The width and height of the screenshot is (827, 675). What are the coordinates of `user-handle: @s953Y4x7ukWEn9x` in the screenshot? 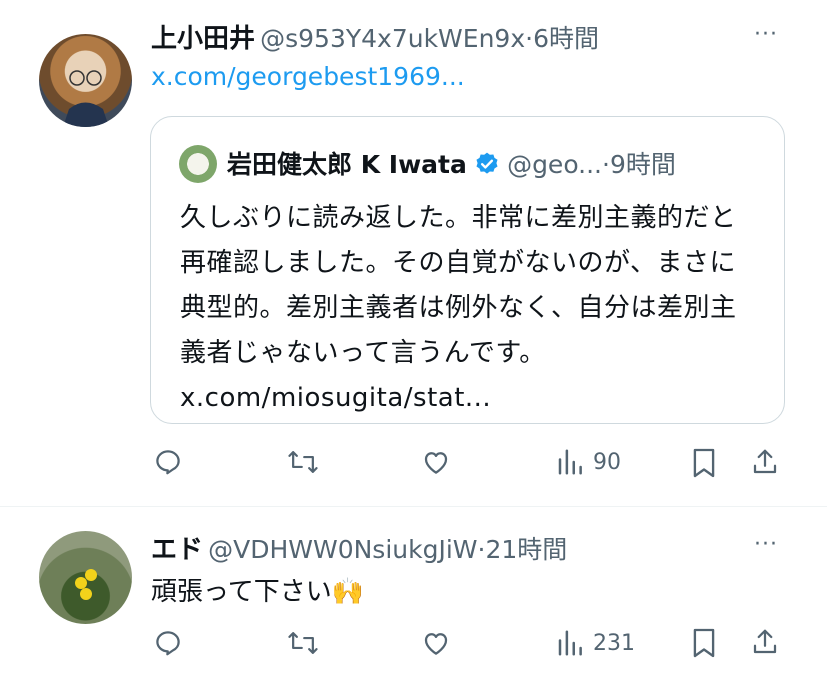 It's located at (392, 38).